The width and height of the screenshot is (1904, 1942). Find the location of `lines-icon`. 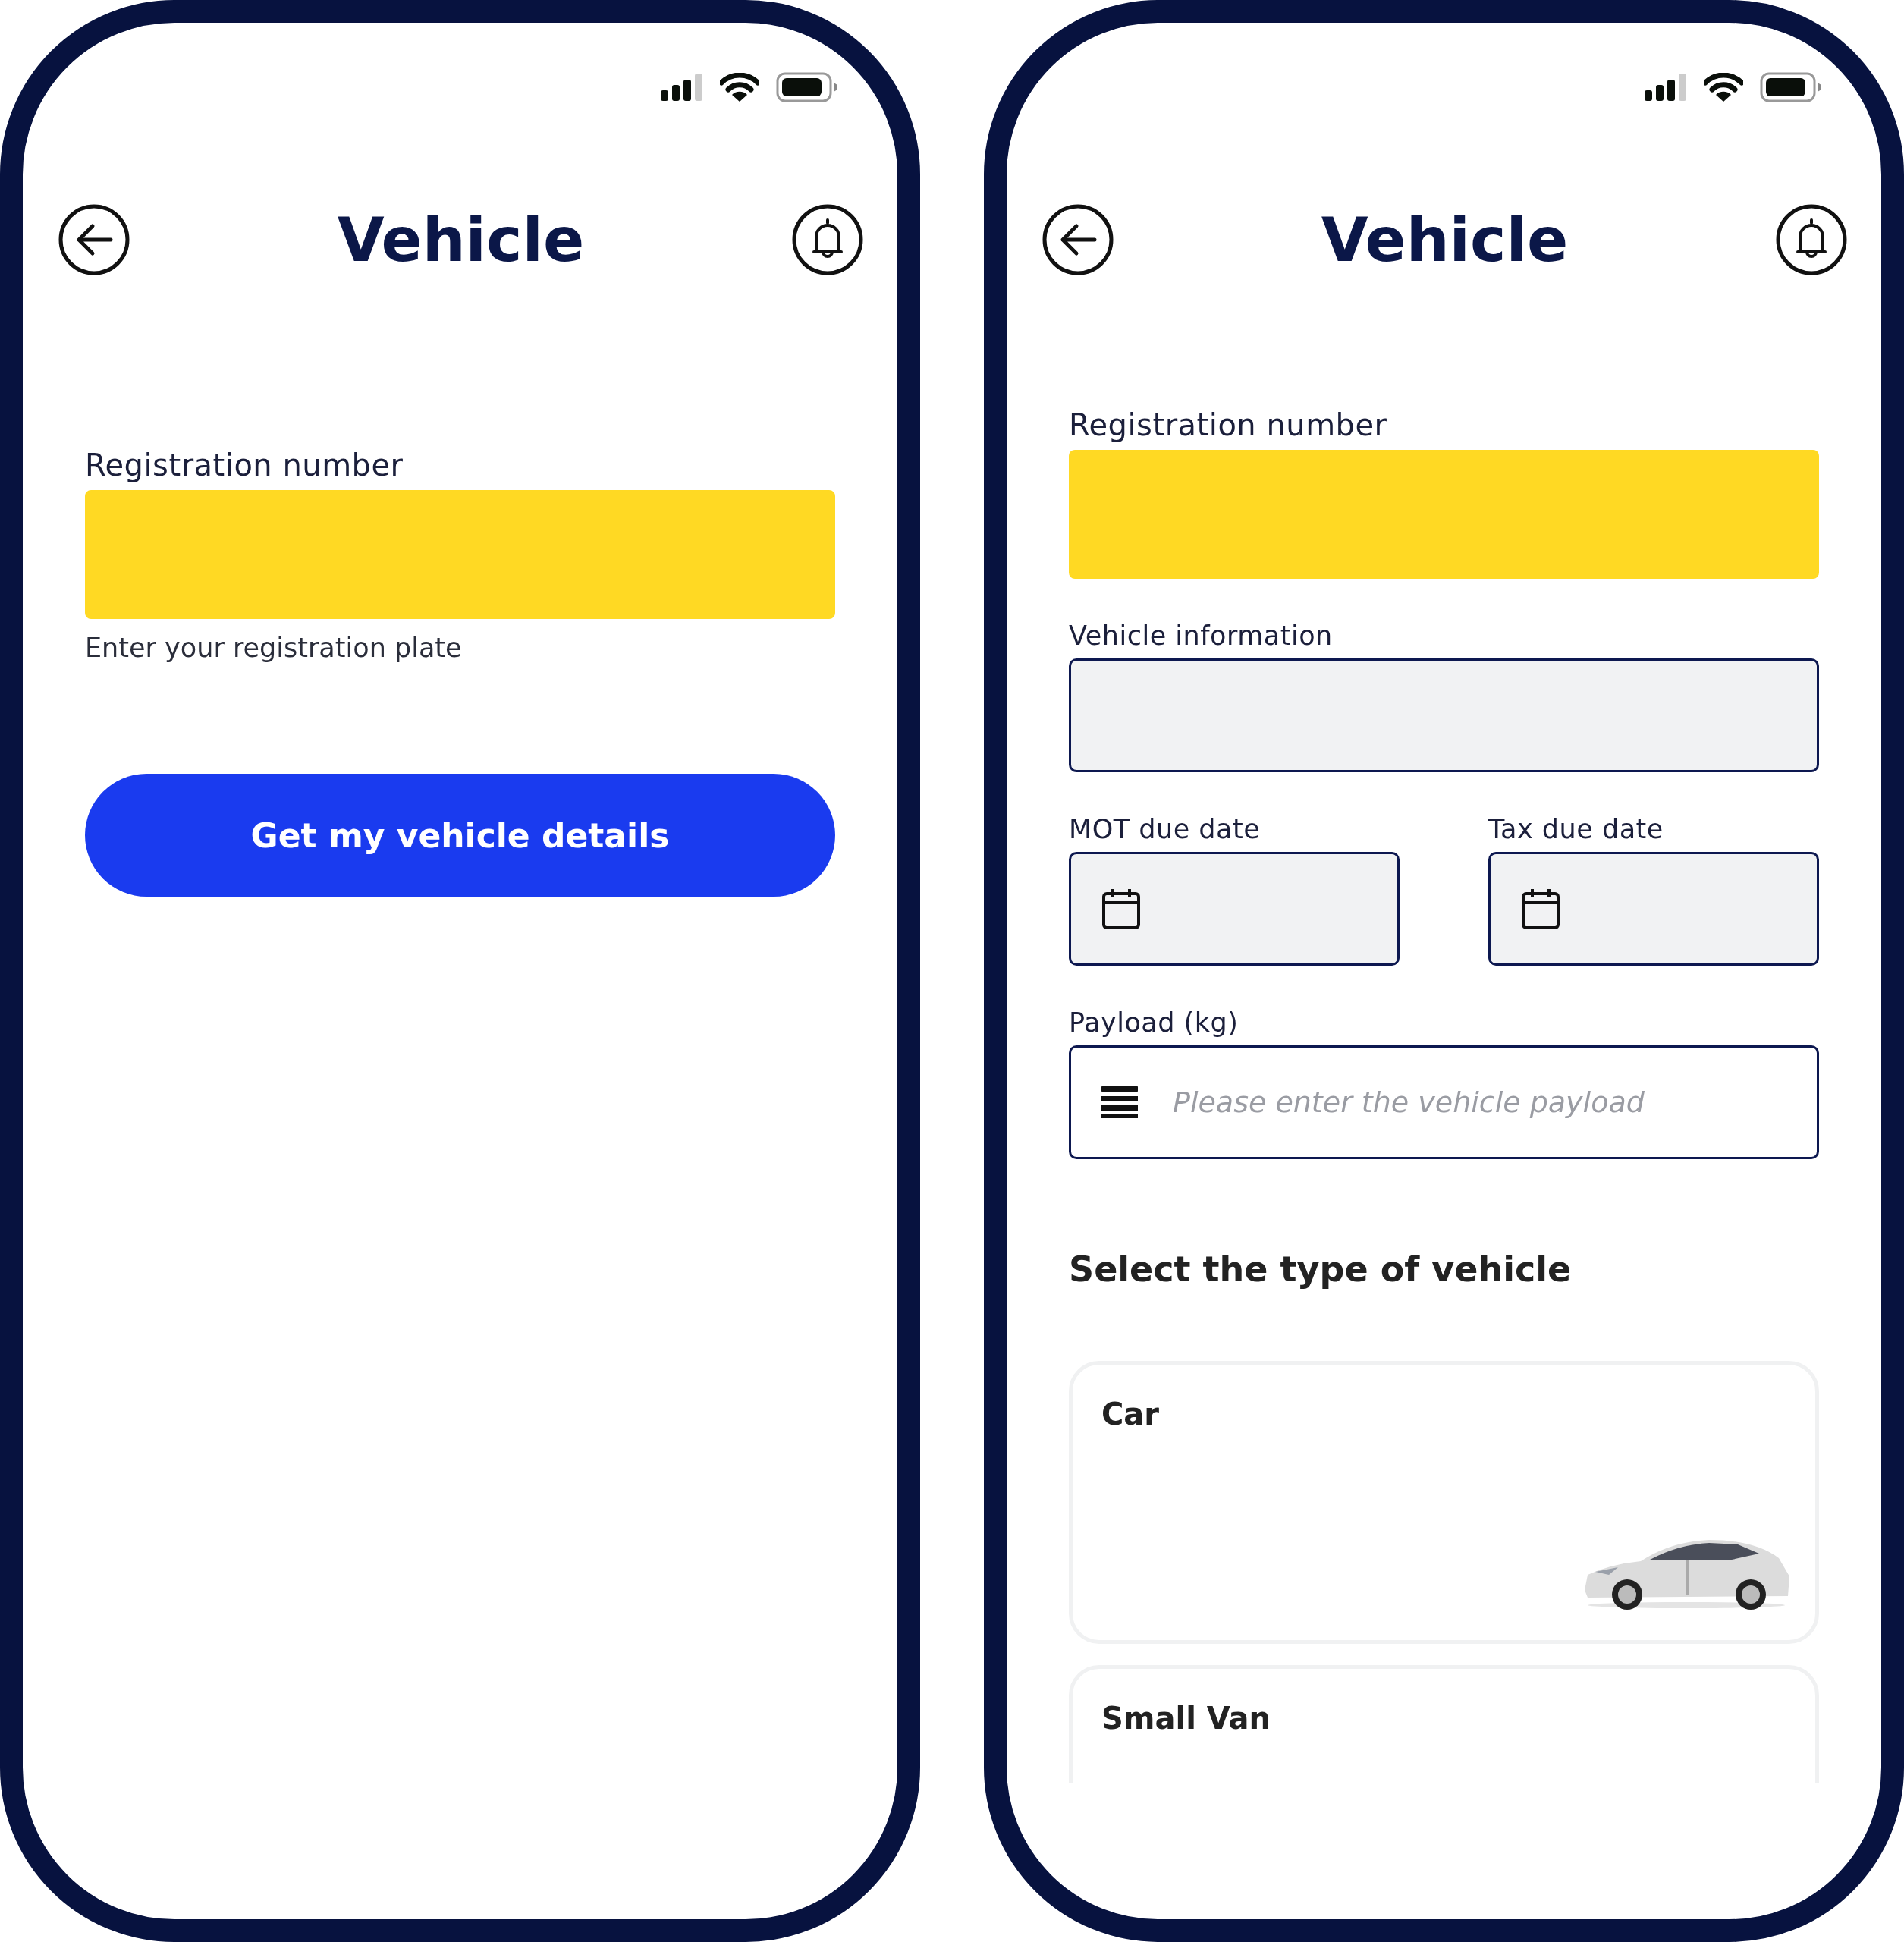

lines-icon is located at coordinates (1120, 1102).